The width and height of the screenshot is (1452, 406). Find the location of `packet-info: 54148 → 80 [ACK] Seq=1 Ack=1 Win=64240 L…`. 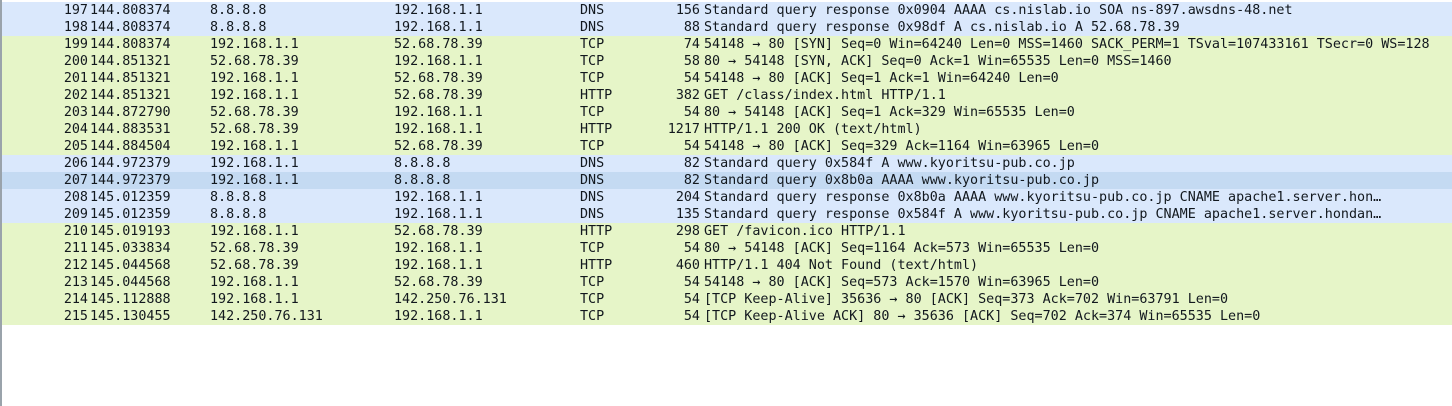

packet-info: 54148 → 80 [ACK] Seq=1 Ack=1 Win=64240 L… is located at coordinates (881, 78).